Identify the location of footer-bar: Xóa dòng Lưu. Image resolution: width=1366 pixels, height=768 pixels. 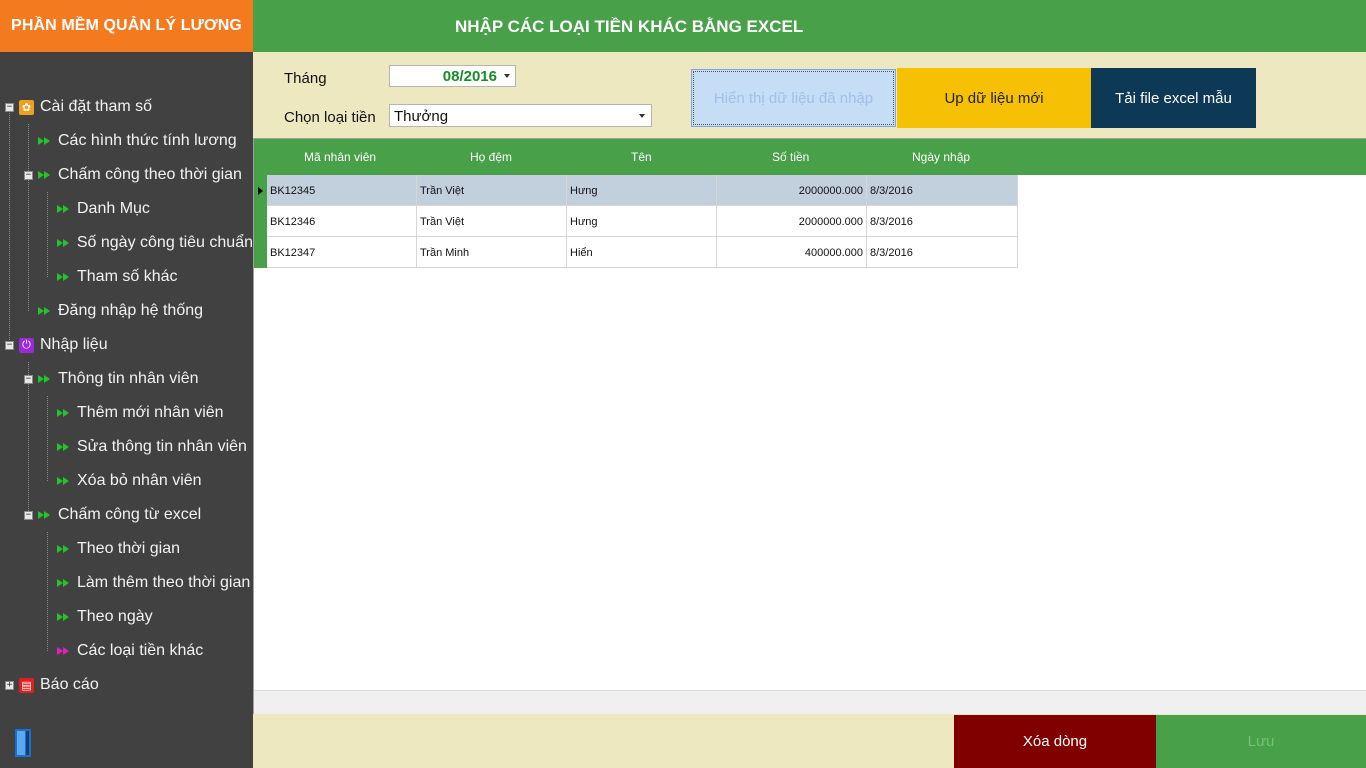
(809, 741).